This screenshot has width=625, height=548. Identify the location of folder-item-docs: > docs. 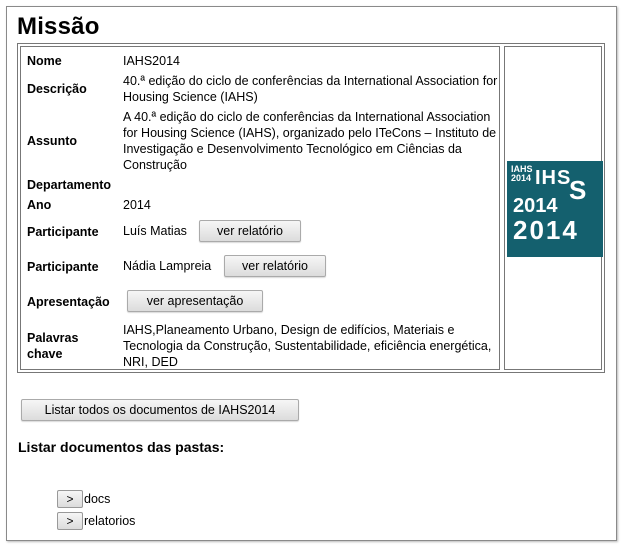
(83, 498).